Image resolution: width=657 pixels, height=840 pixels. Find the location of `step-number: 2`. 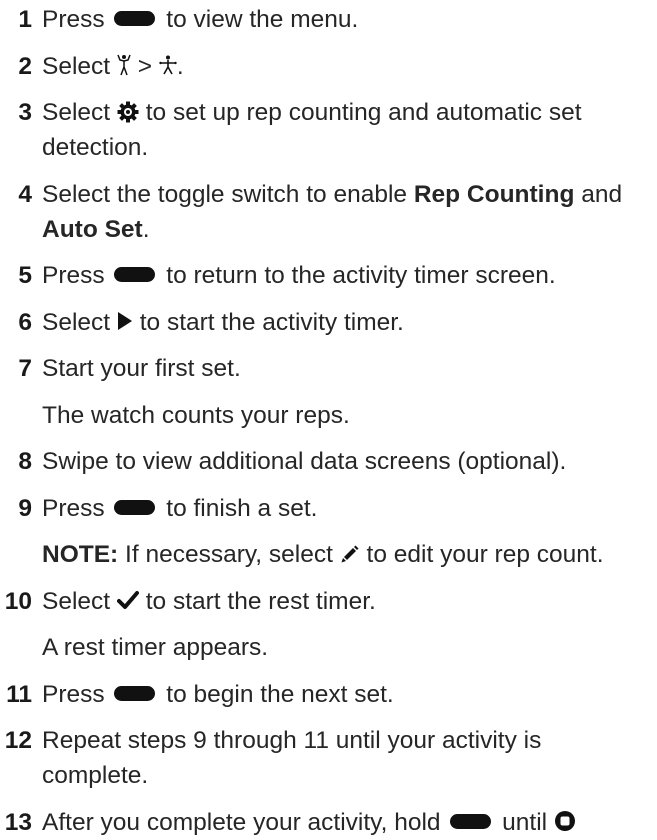

step-number: 2 is located at coordinates (25, 66).